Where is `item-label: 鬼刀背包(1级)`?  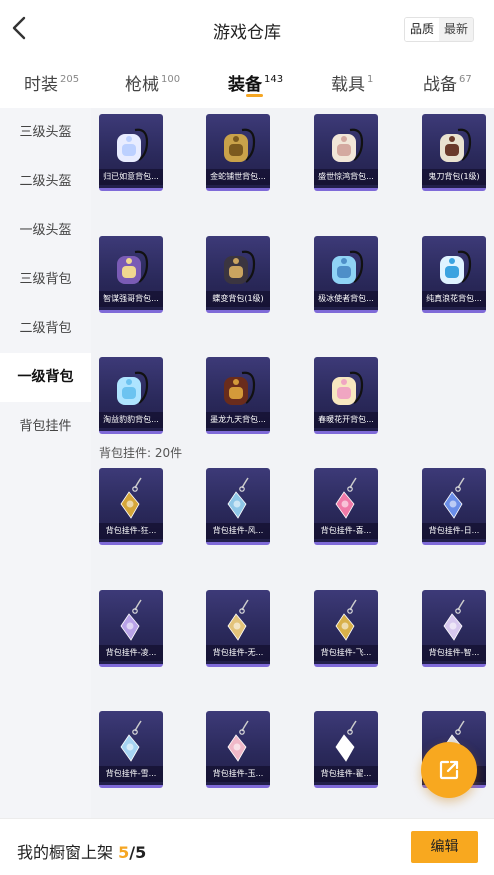 item-label: 鬼刀背包(1级) is located at coordinates (454, 177).